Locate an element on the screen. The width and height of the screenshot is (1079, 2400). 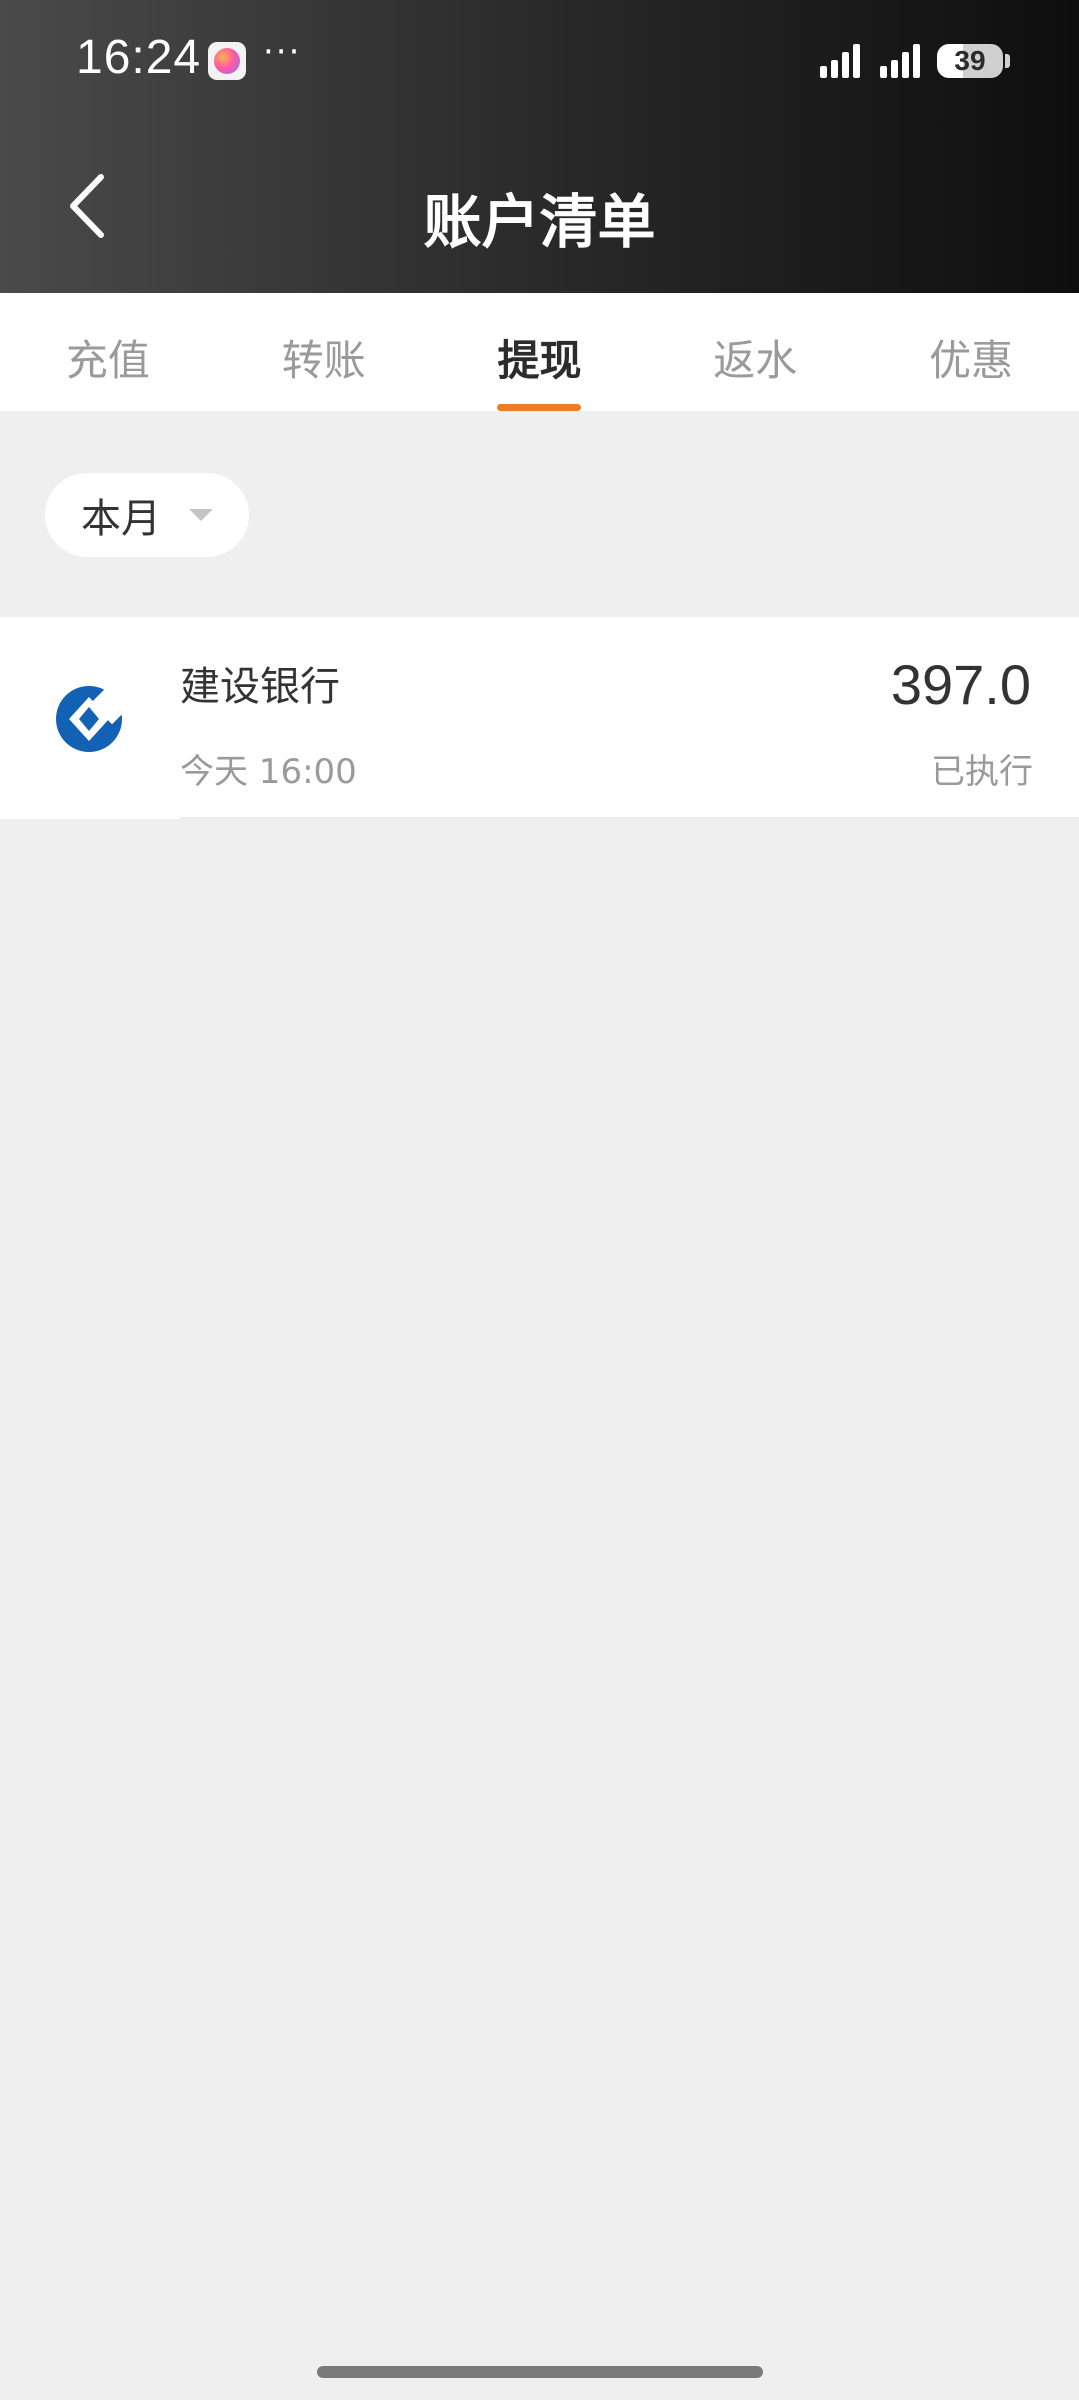
tab-rebate: 返水 is located at coordinates (755, 352).